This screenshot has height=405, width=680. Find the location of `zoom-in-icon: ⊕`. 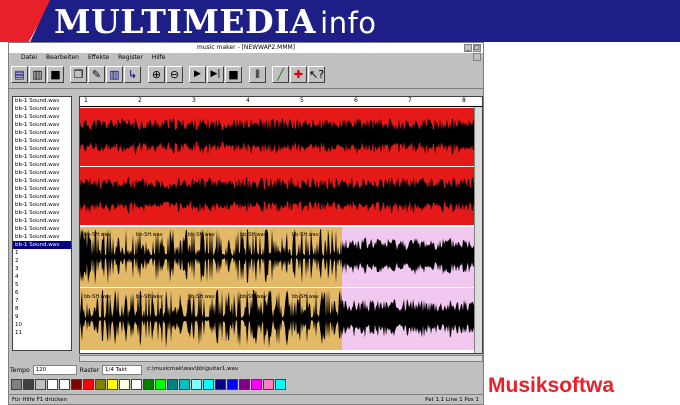

zoom-in-icon: ⊕ is located at coordinates (156, 74).